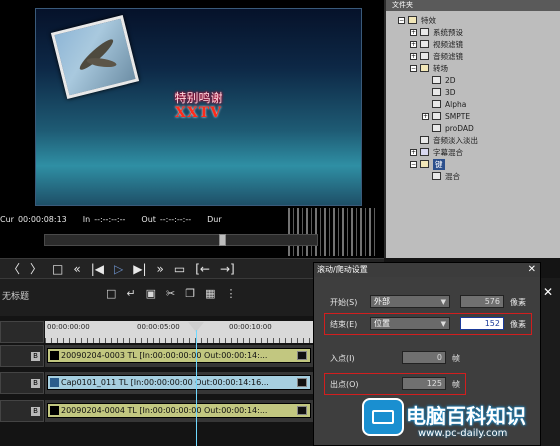 This screenshot has height=446, width=560. What do you see at coordinates (450, 80) in the screenshot?
I see `fx-item-label: 2D` at bounding box center [450, 80].